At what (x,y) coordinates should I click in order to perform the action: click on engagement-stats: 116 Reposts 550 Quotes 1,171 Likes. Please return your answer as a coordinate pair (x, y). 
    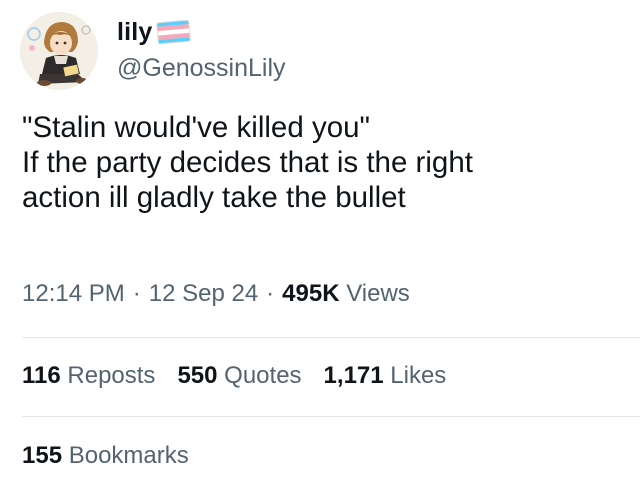
    Looking at the image, I should click on (245, 376).